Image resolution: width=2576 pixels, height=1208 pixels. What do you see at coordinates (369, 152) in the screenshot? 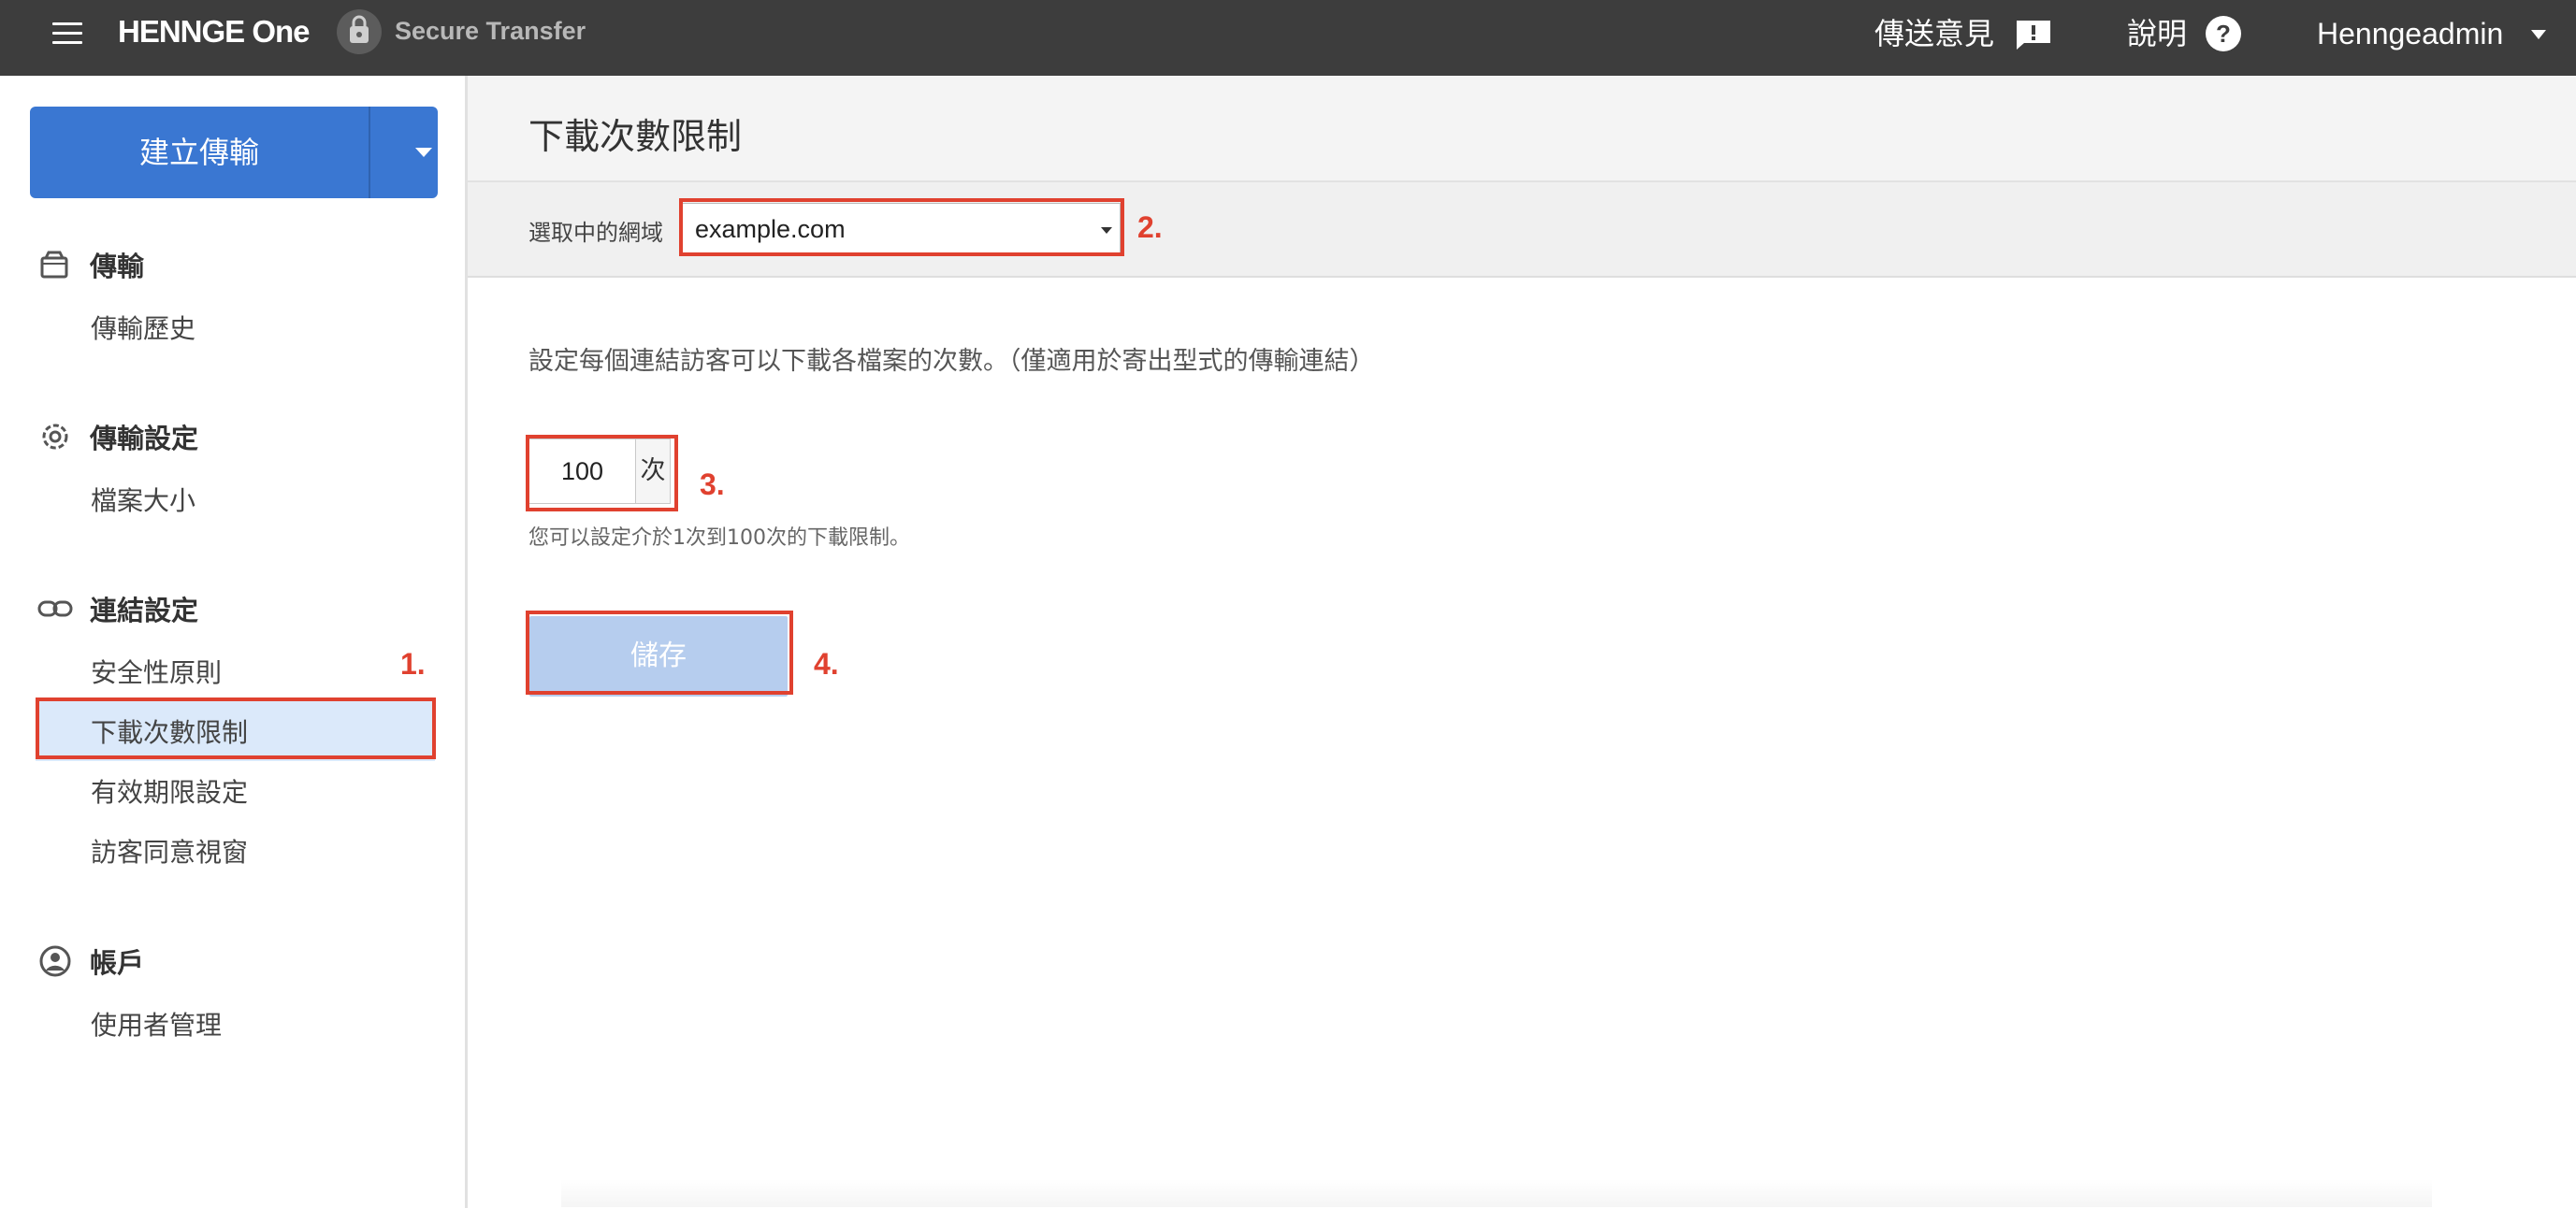
I see `split-divider` at bounding box center [369, 152].